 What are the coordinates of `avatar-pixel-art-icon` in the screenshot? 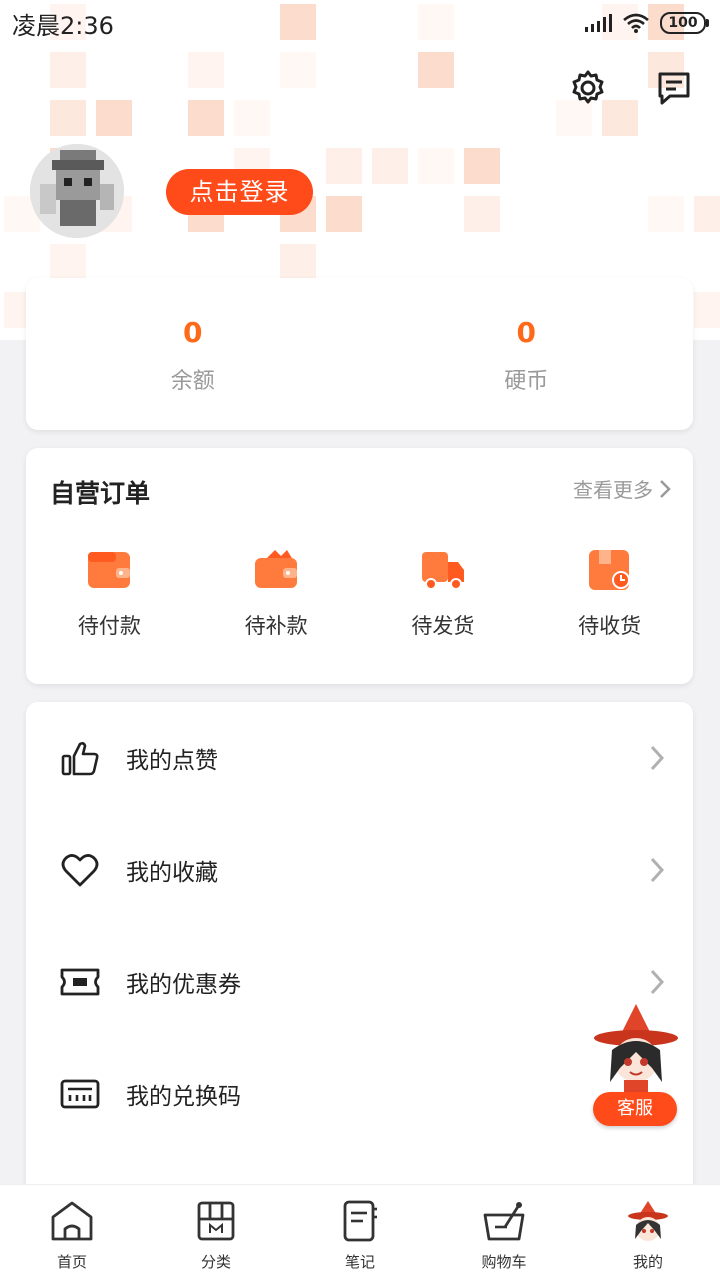 It's located at (77, 191).